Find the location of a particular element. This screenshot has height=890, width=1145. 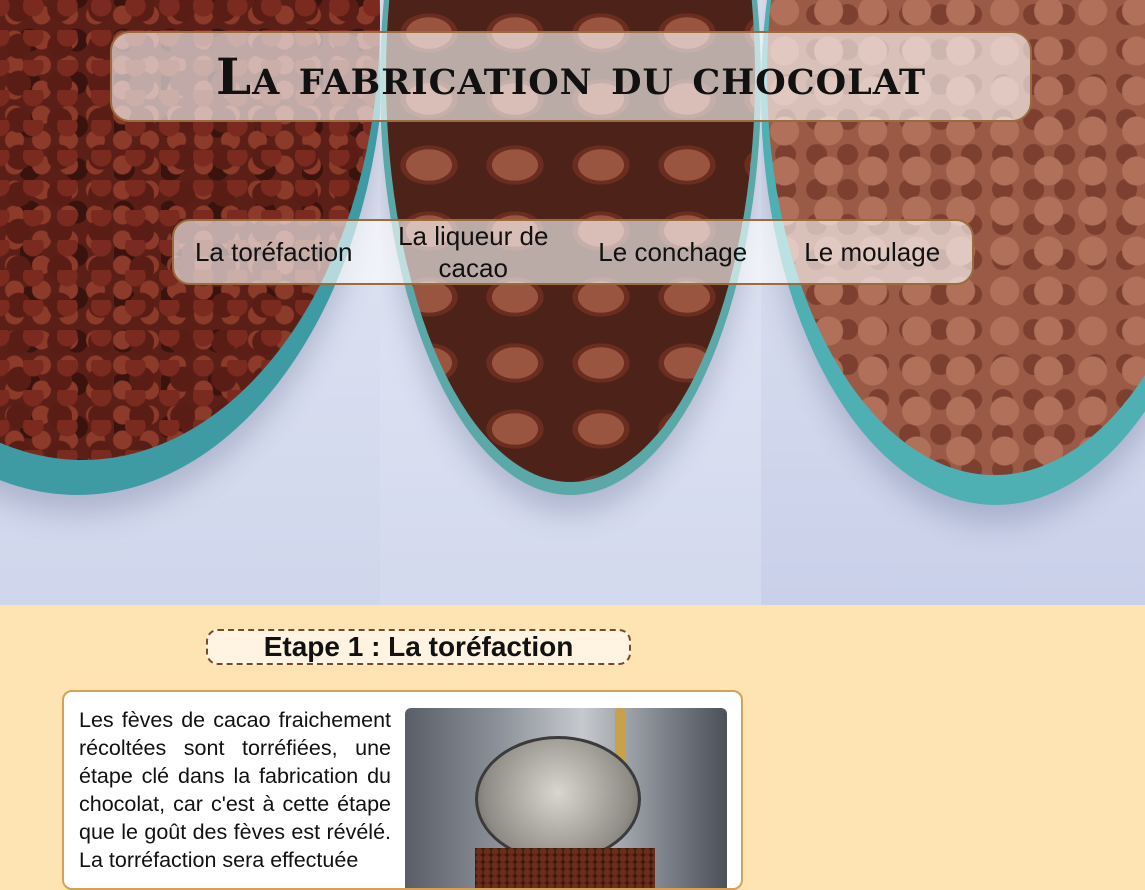

nav-item-conchage: Le conchage is located at coordinates (673, 252).